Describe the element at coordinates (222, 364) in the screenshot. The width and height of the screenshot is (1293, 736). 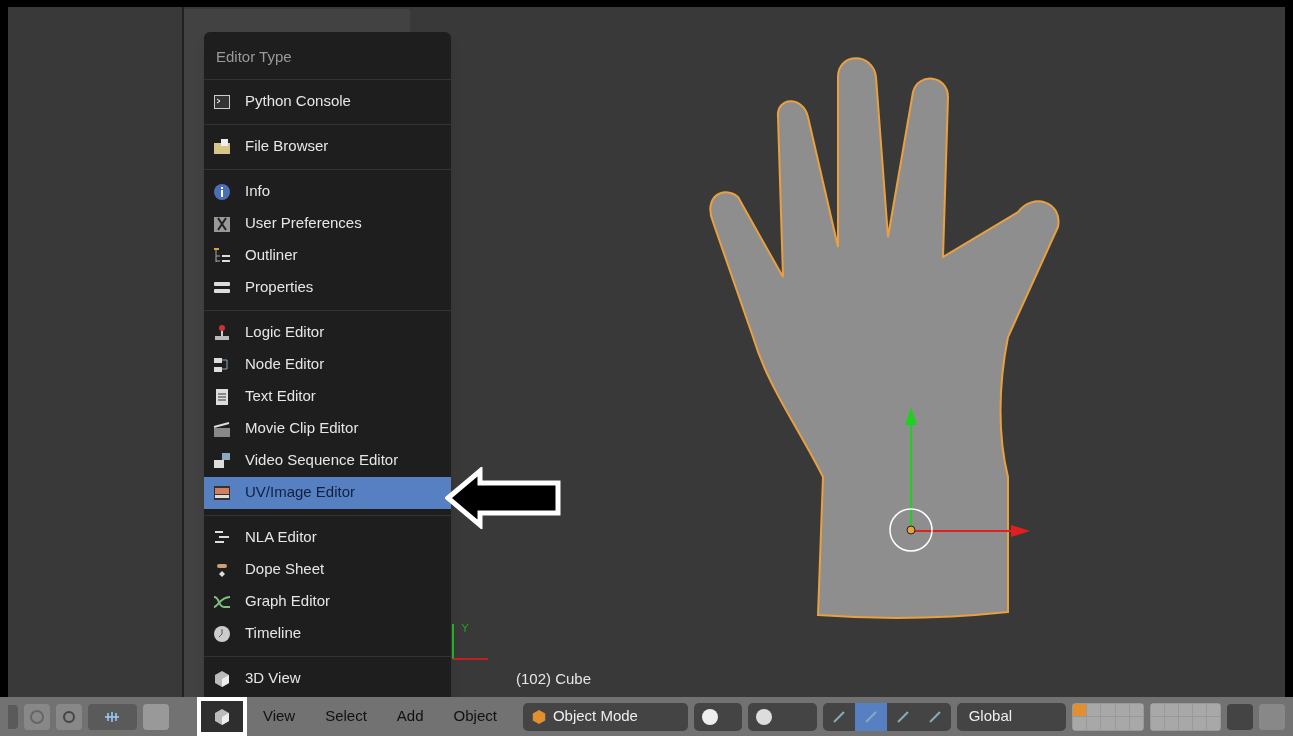
I see `node-icon` at that location.